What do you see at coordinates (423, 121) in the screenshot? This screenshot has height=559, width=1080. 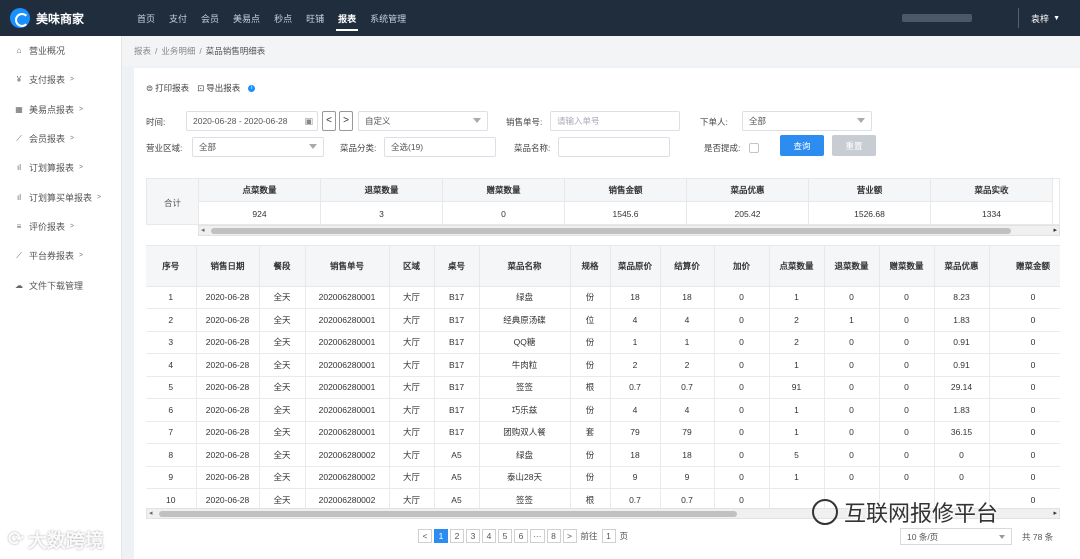 I see `range-select: 自定义` at bounding box center [423, 121].